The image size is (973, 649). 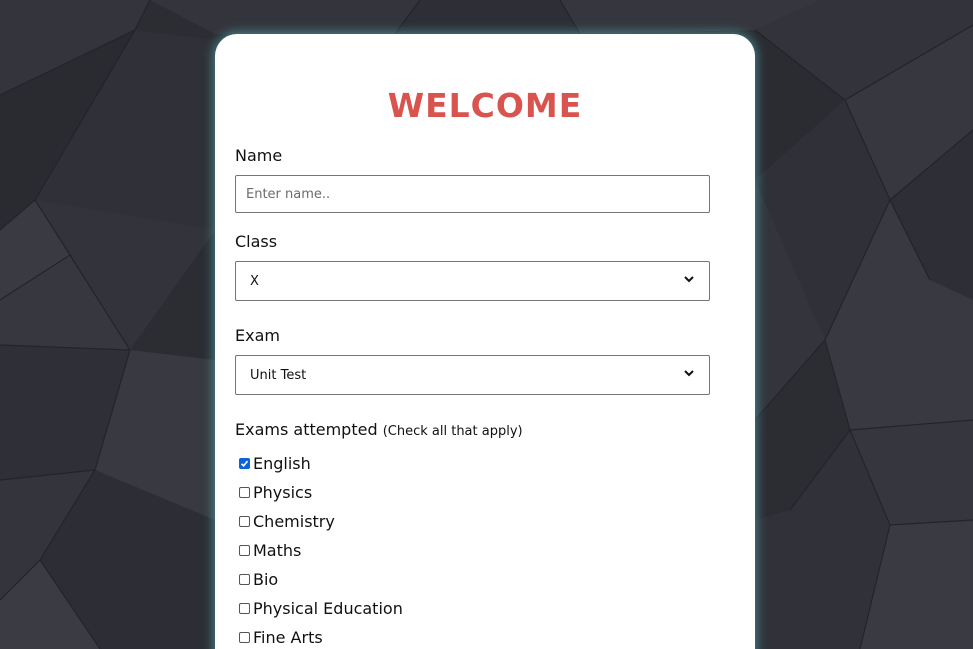 I want to click on class-select: X, so click(x=472, y=281).